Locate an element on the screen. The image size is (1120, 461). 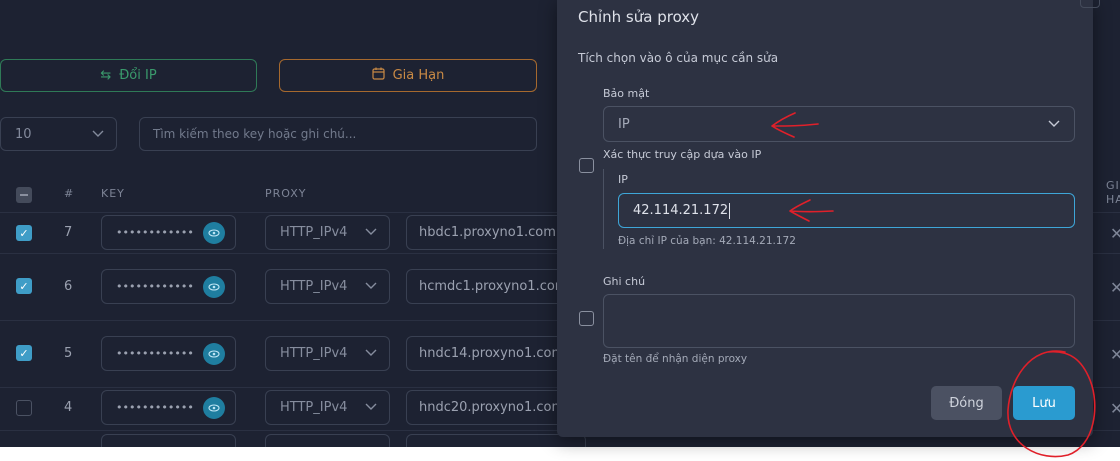
note-checkbox is located at coordinates (586, 318).